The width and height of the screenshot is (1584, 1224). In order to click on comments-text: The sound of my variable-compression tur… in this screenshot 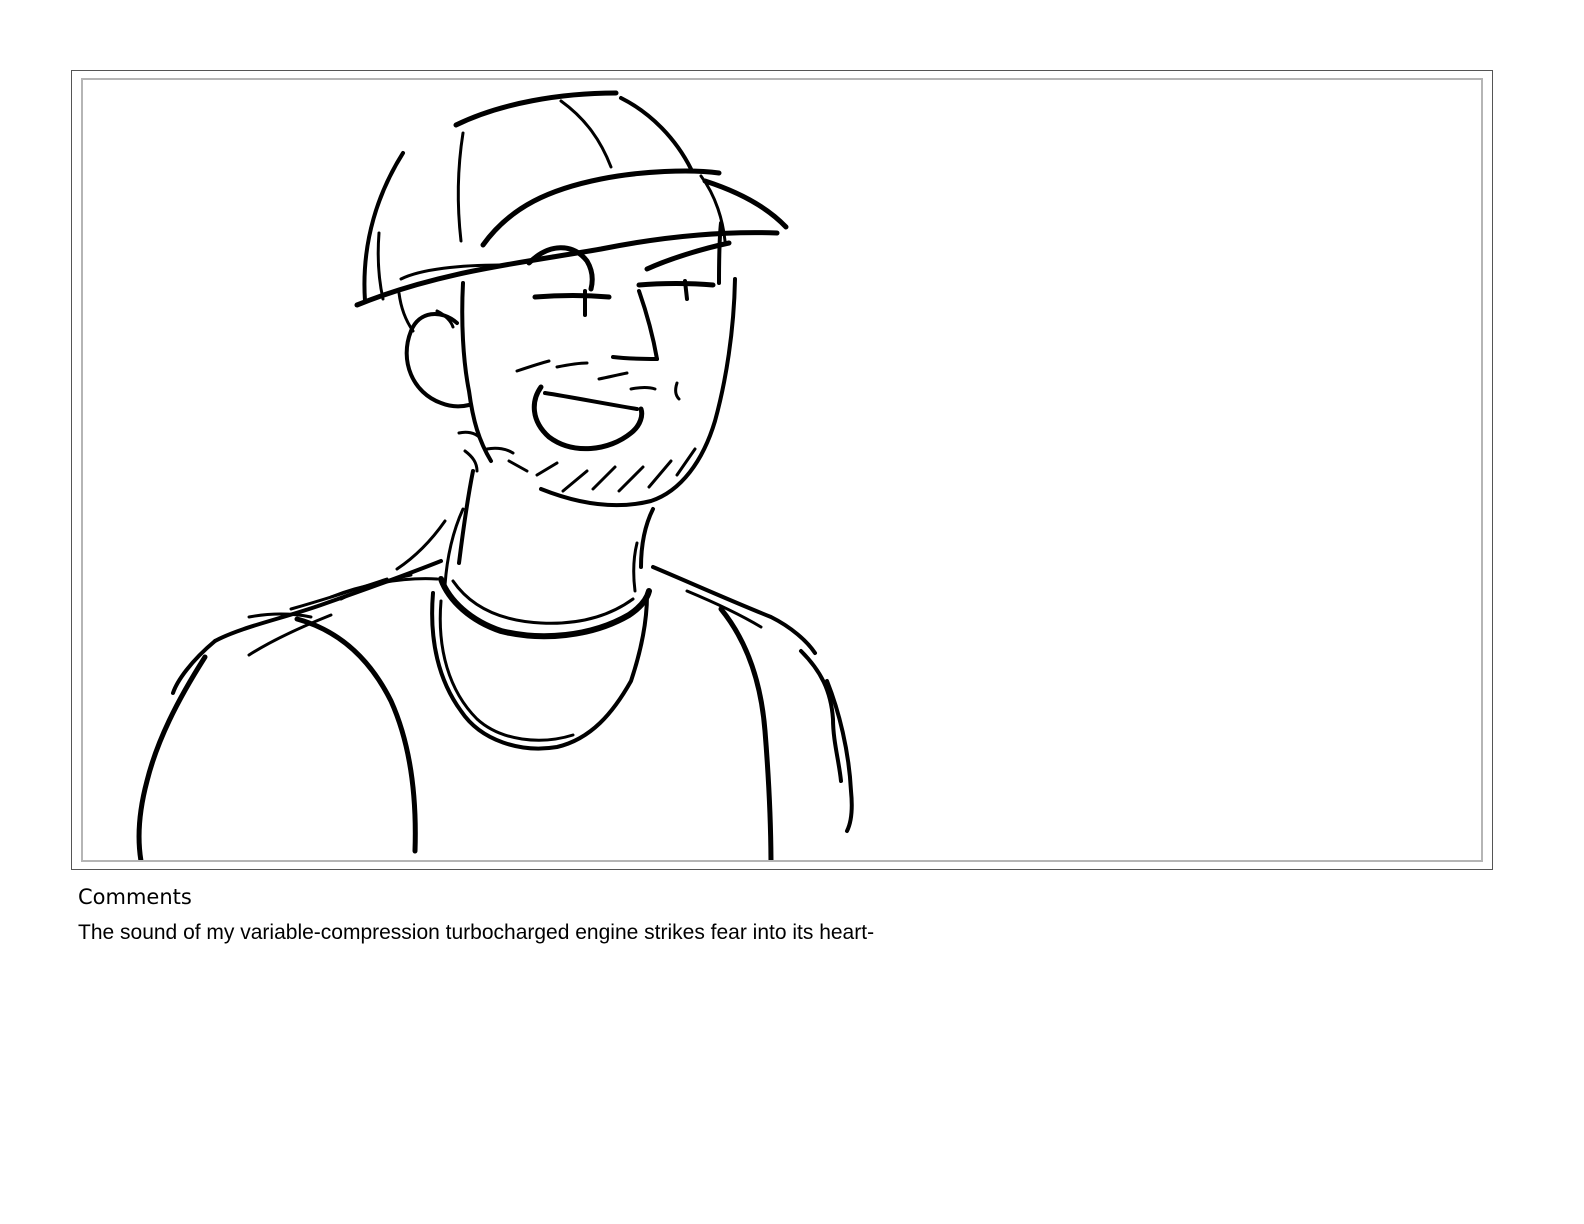, I will do `click(476, 932)`.